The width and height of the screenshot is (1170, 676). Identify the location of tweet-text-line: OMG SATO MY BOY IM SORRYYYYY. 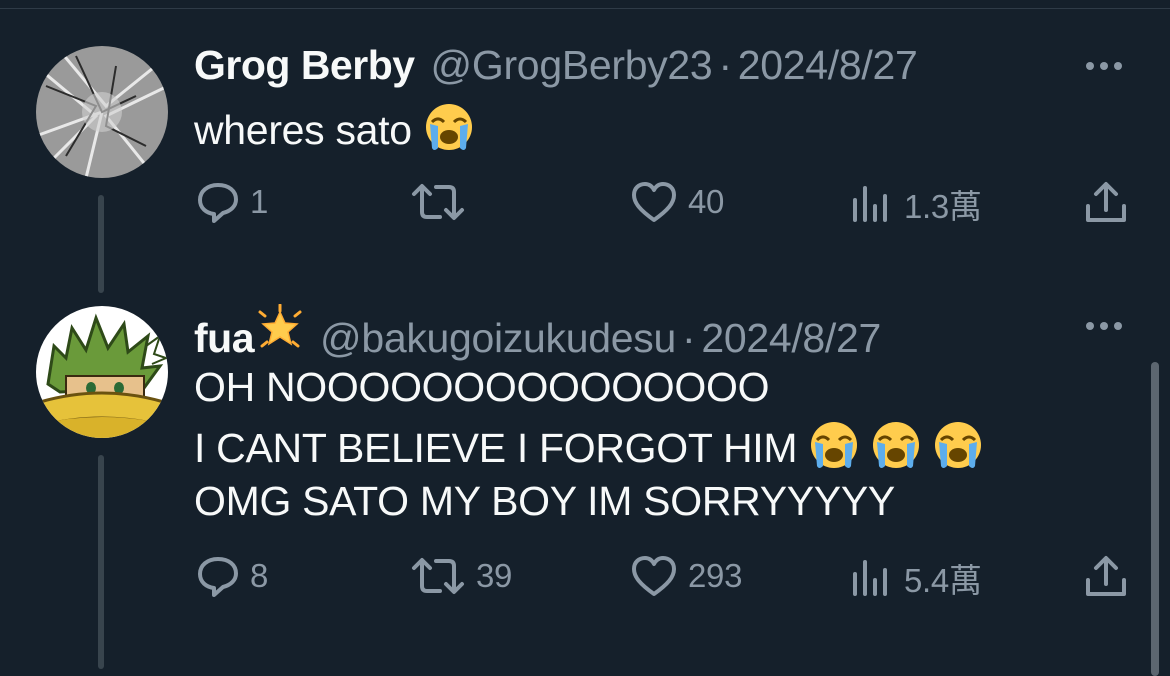
(544, 501).